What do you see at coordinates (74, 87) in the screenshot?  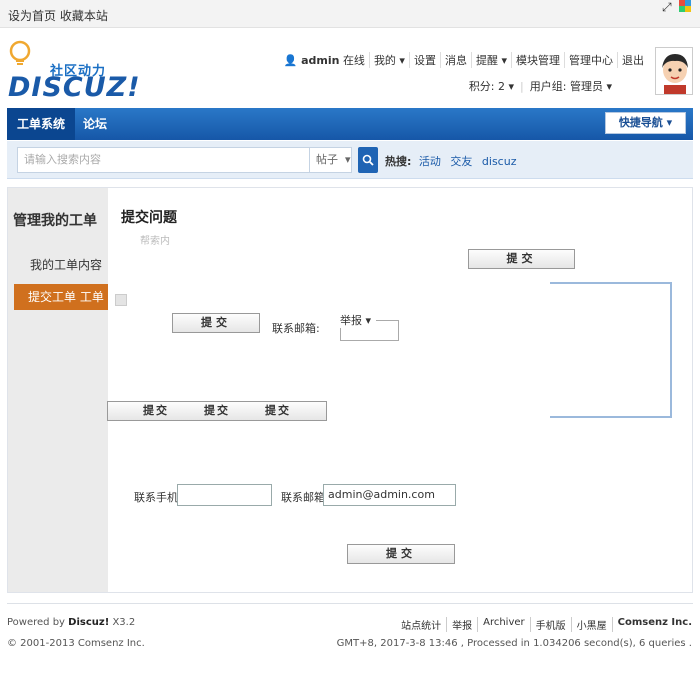 I see `logo: DISCUZ!` at bounding box center [74, 87].